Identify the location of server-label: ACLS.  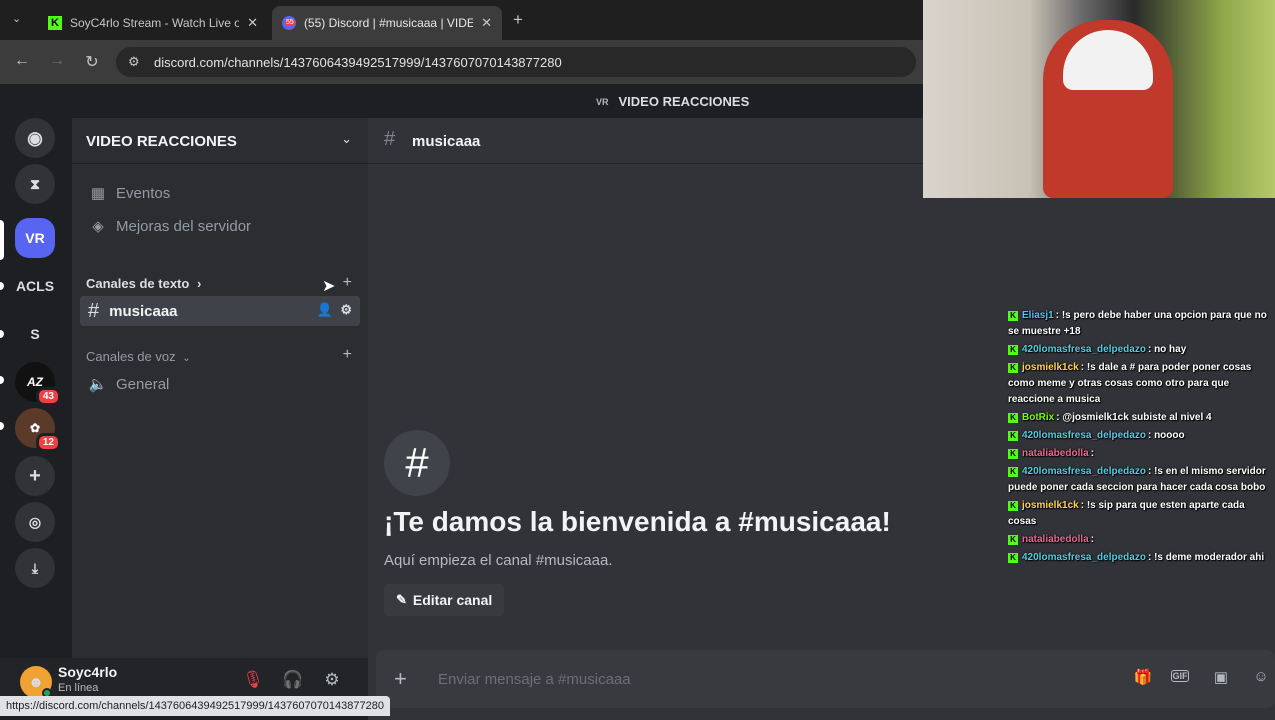
(35, 286).